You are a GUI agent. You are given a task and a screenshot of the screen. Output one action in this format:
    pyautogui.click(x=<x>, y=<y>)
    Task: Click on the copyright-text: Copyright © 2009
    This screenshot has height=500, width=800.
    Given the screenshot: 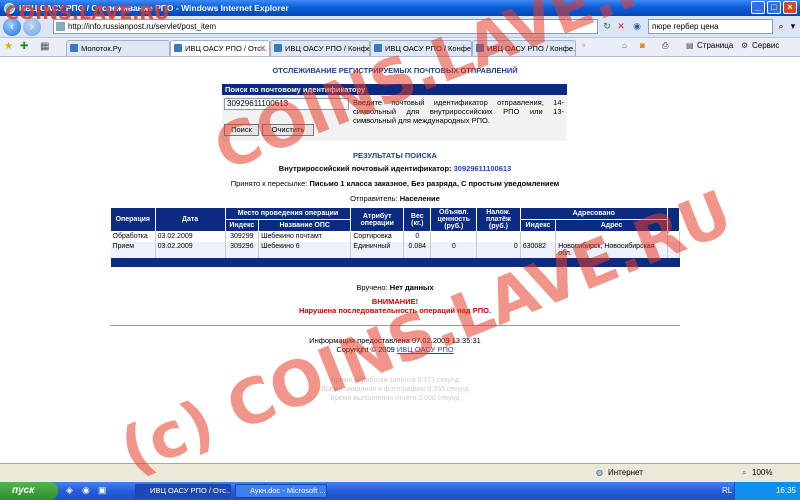 What is the action you would take?
    pyautogui.click(x=365, y=349)
    